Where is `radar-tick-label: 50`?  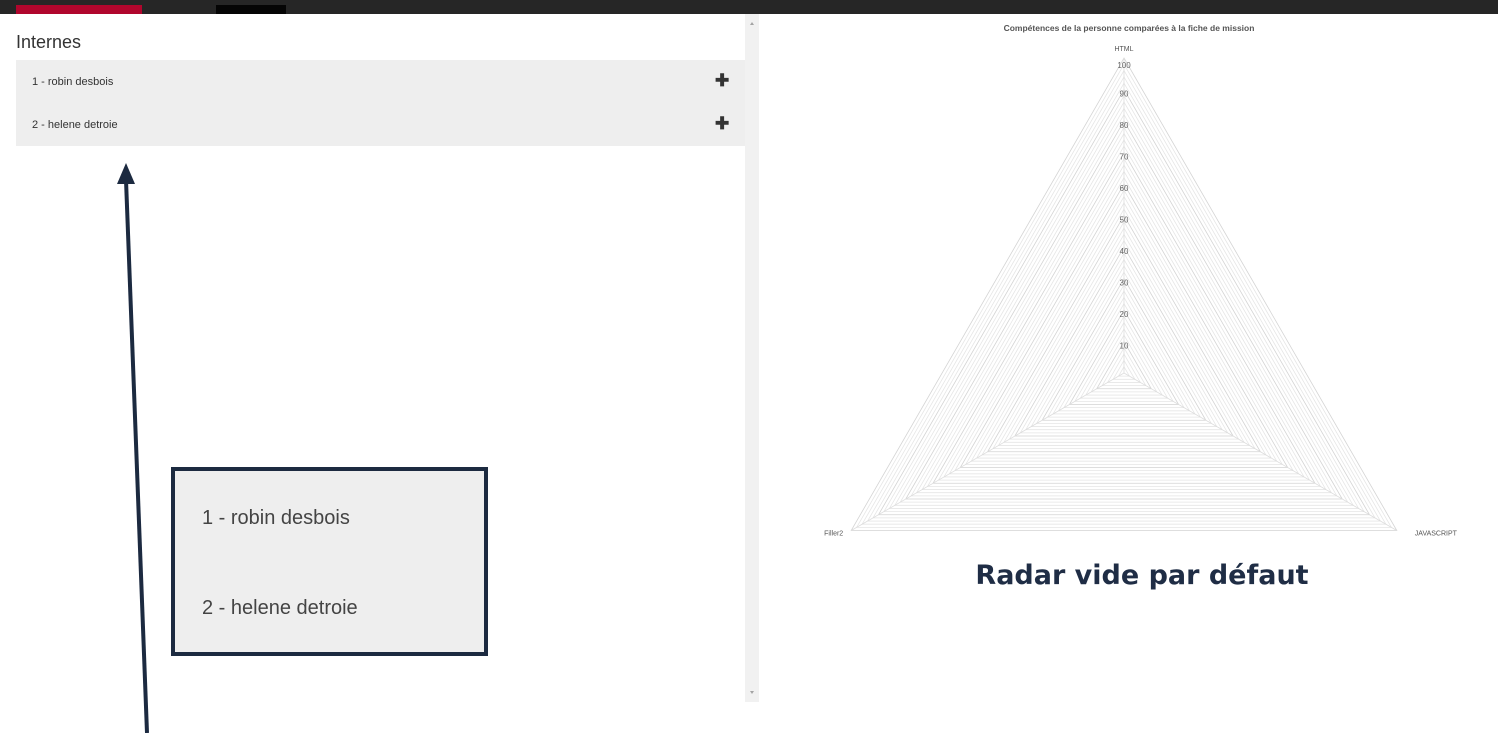
radar-tick-label: 50 is located at coordinates (1124, 220).